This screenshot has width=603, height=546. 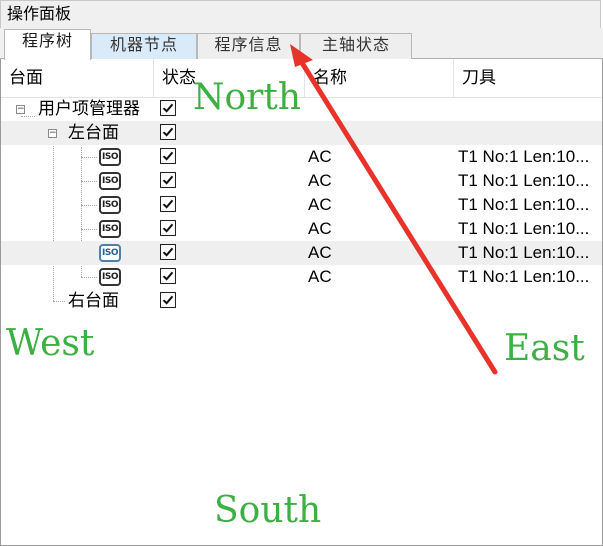 What do you see at coordinates (93, 132) in the screenshot?
I see `tree-node-label: 左台面` at bounding box center [93, 132].